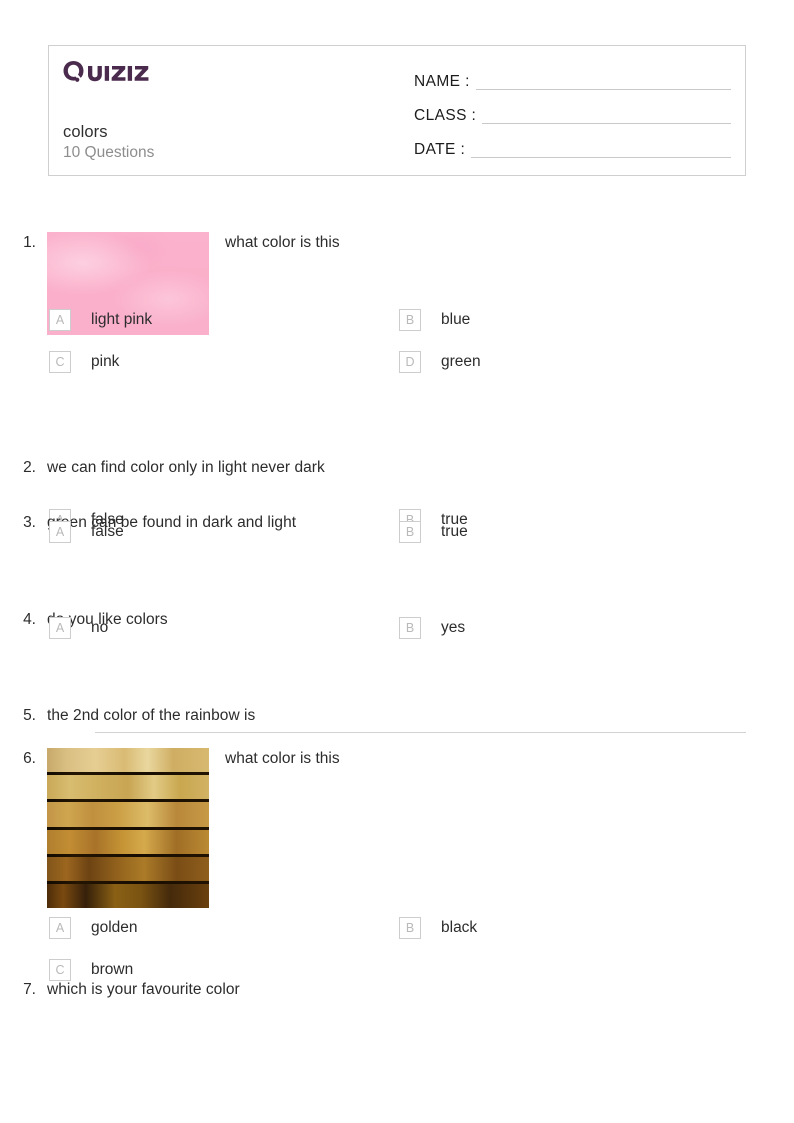  What do you see at coordinates (432, 628) in the screenshot?
I see `option-4-b: B yes` at bounding box center [432, 628].